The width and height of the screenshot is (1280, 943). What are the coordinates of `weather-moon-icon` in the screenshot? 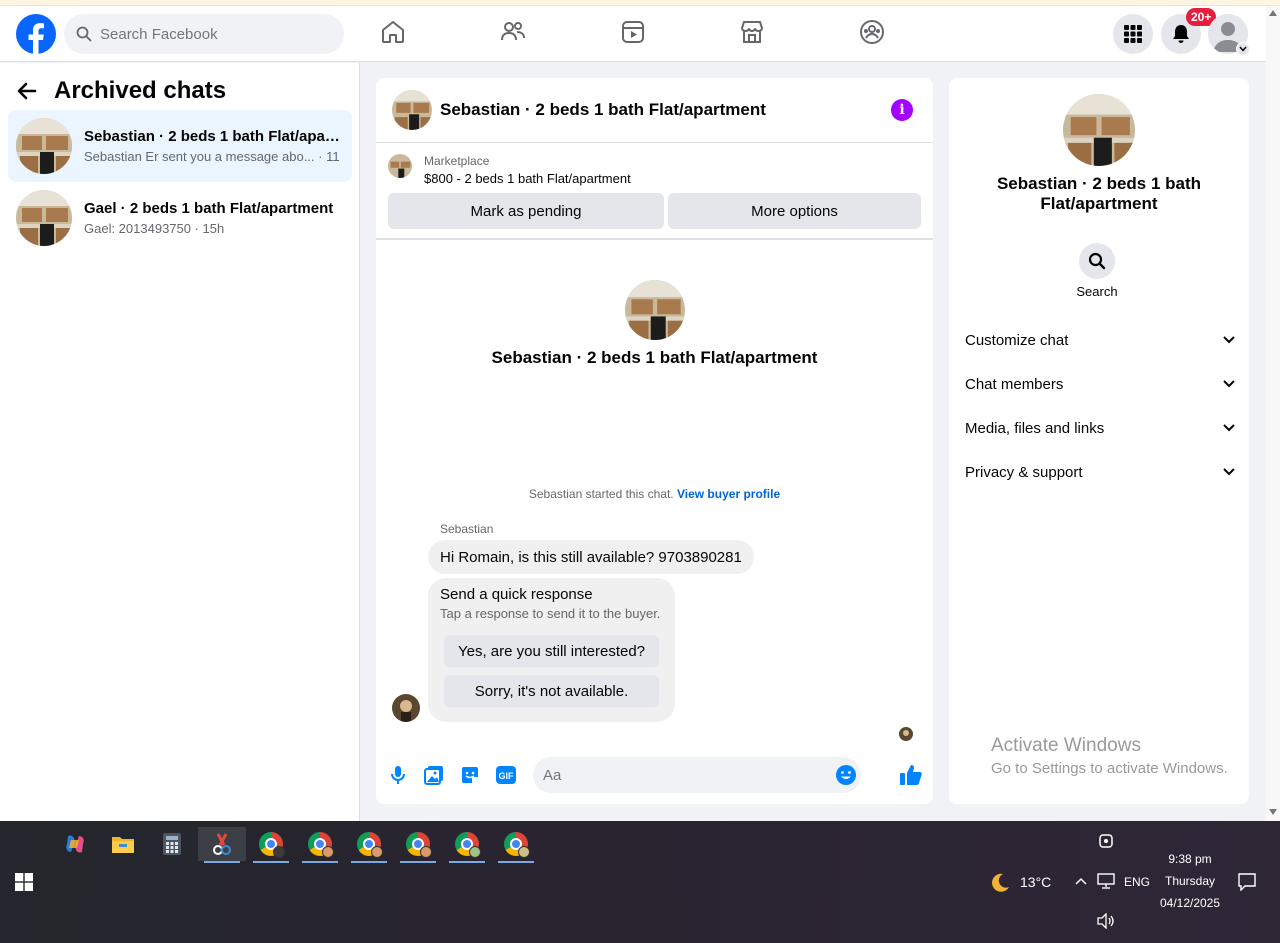 It's located at (1000, 883).